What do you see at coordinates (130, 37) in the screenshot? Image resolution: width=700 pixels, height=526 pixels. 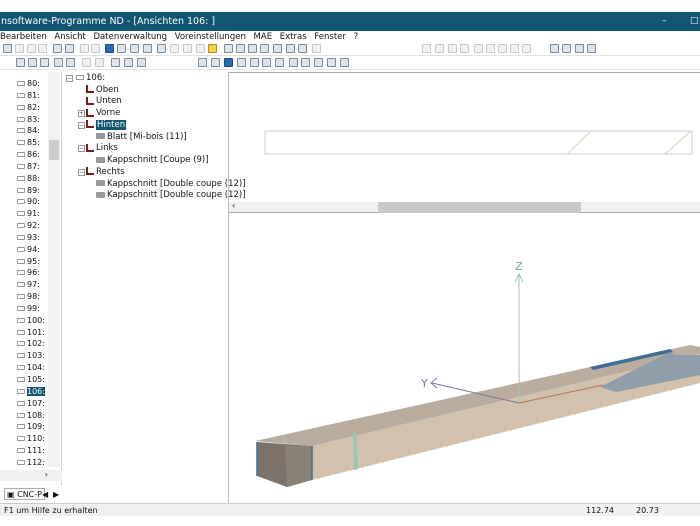 I see `menu-datenverwaltung: Datenverwaltung` at bounding box center [130, 37].